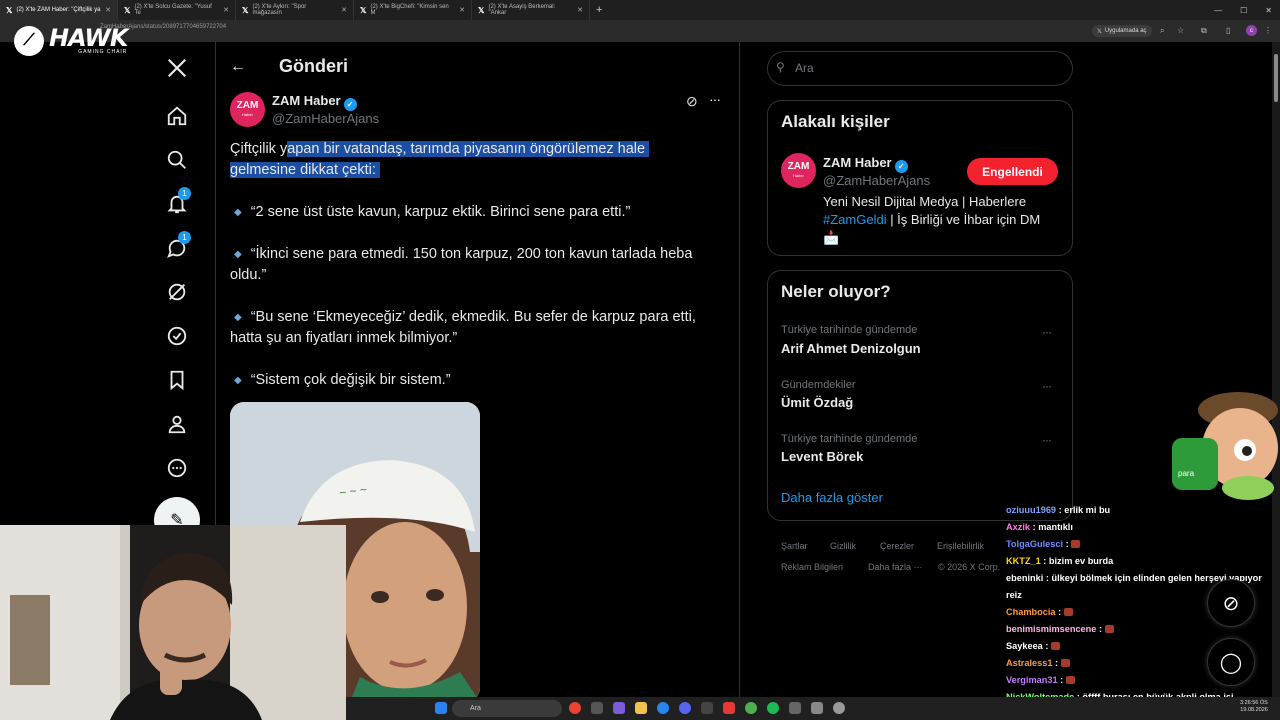 The height and width of the screenshot is (720, 1280). Describe the element at coordinates (1231, 662) in the screenshot. I see `messages-floating-icon: ◯` at that location.